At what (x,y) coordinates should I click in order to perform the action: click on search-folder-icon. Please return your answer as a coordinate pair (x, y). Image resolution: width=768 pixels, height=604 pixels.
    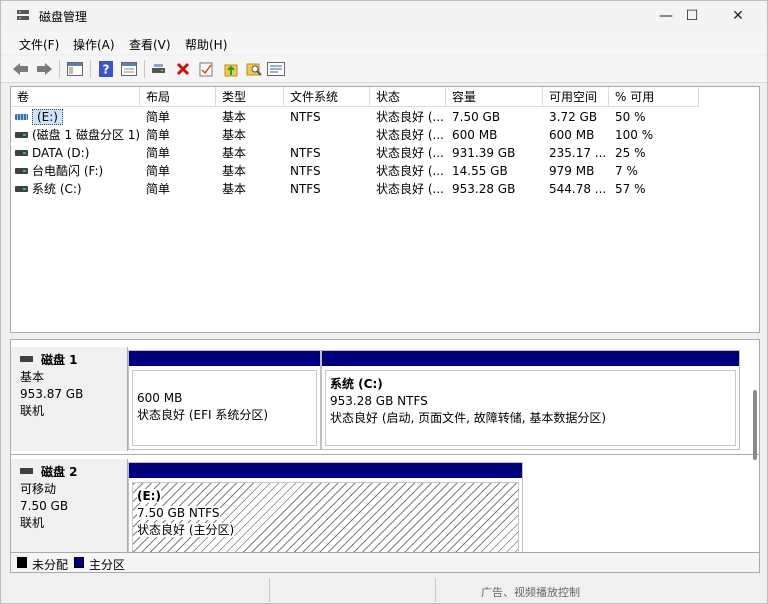
    Looking at the image, I should click on (254, 69).